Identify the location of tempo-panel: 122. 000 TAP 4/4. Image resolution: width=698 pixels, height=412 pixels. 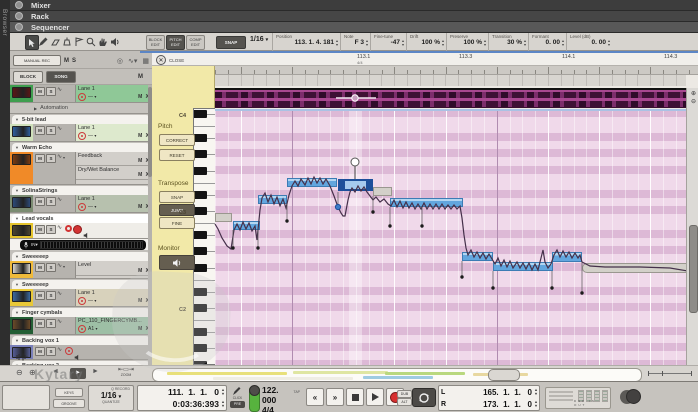
(281, 398).